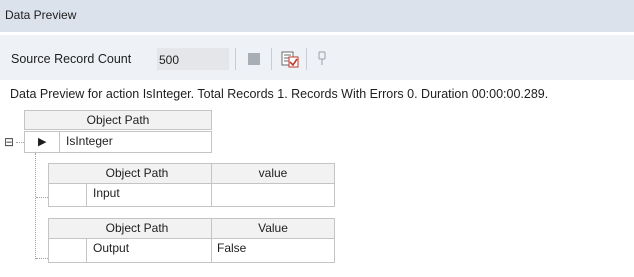 This screenshot has width=634, height=277. Describe the element at coordinates (67, 195) in the screenshot. I see `input-row-selector` at that location.